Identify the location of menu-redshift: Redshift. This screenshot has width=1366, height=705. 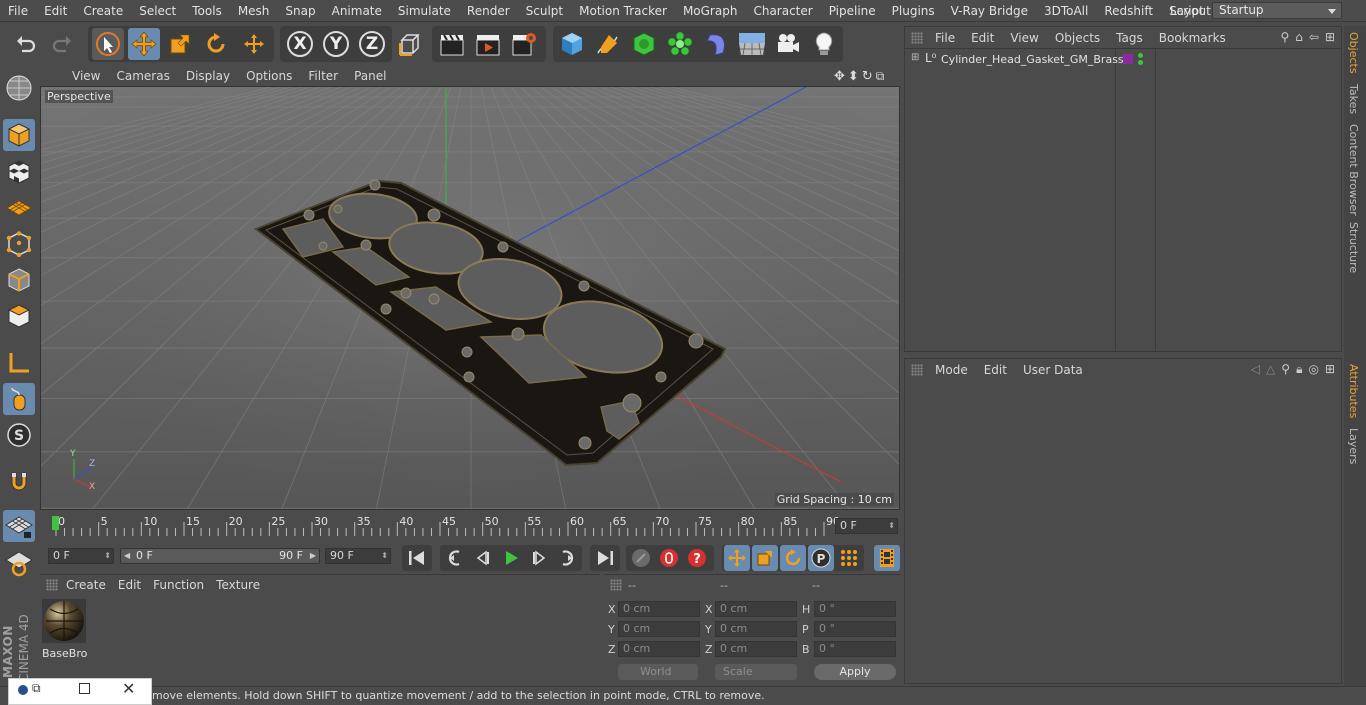
(1128, 11).